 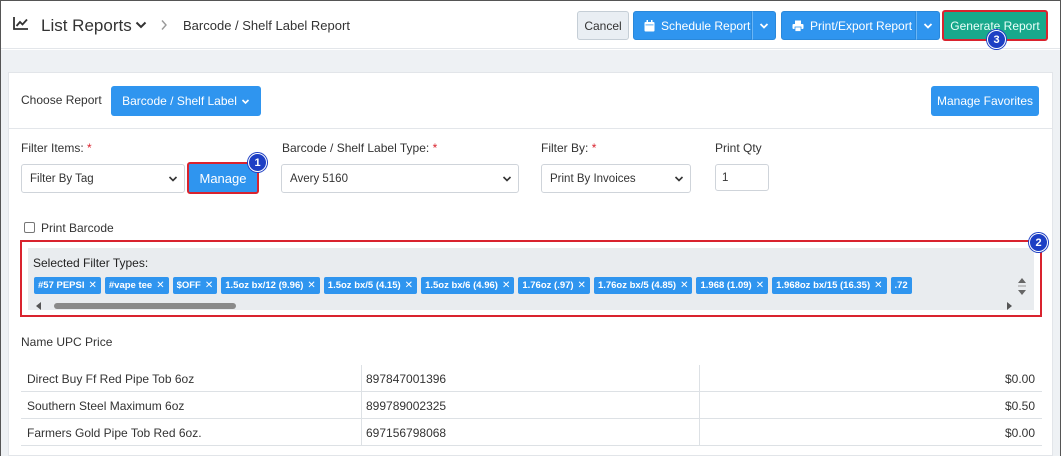 I want to click on schedule-report-dropdown, so click(x=764, y=25).